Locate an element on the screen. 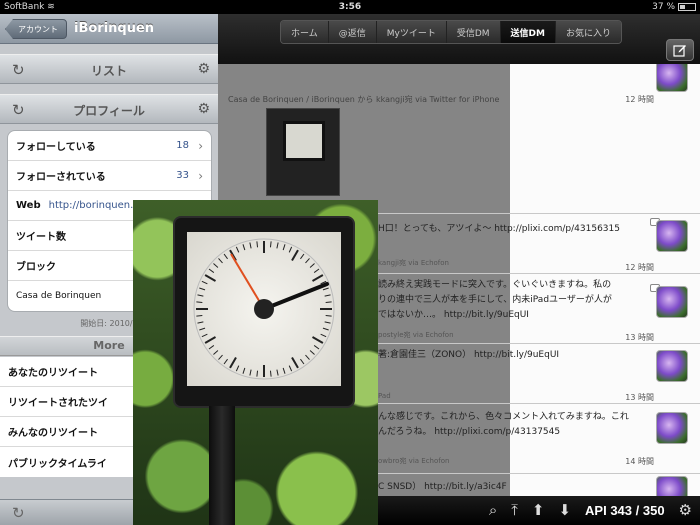  tab-my-tweets: Myツイート is located at coordinates (411, 32).